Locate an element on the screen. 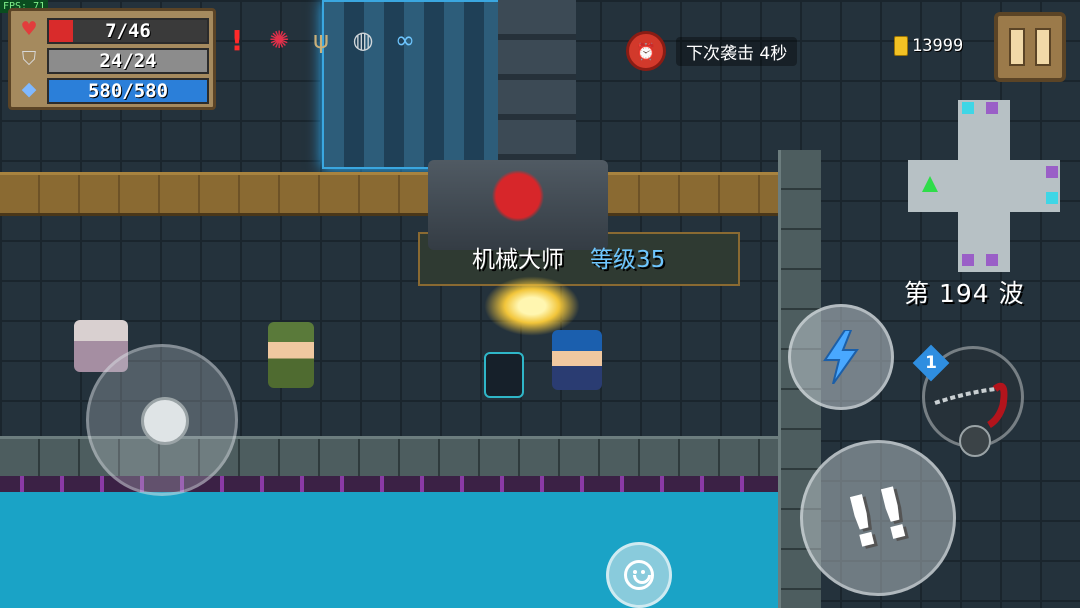 Image resolution: width=1080 pixels, height=608 pixels. upper-wall is located at coordinates (390, 194).